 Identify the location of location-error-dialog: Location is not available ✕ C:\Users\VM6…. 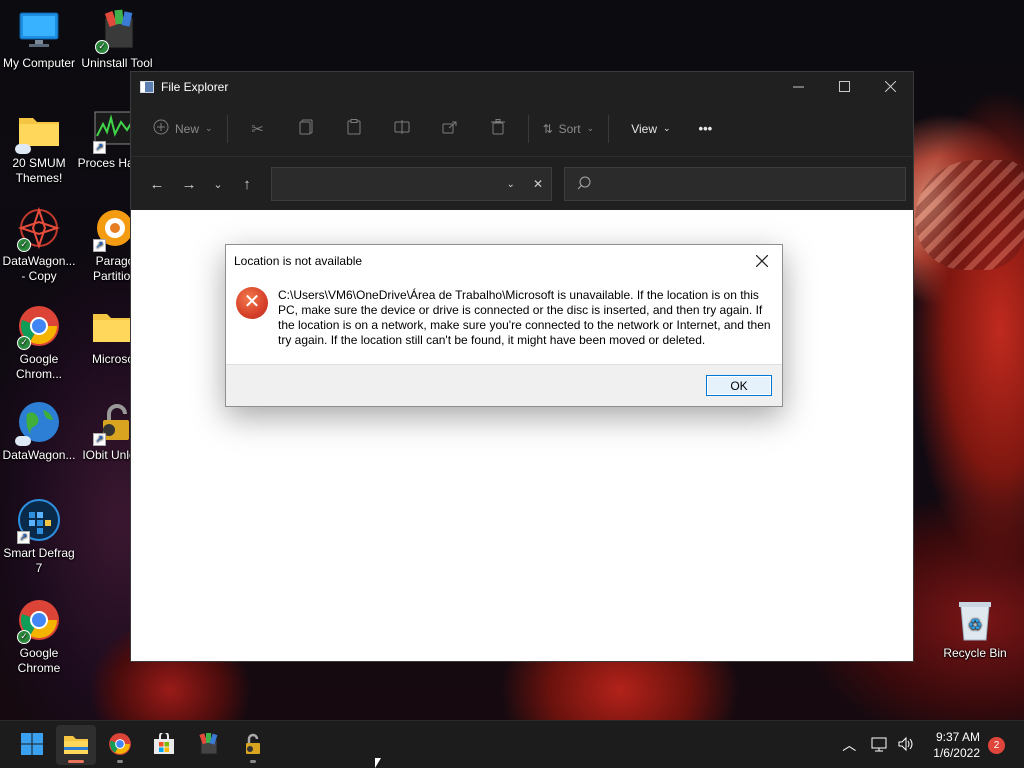
(504, 325).